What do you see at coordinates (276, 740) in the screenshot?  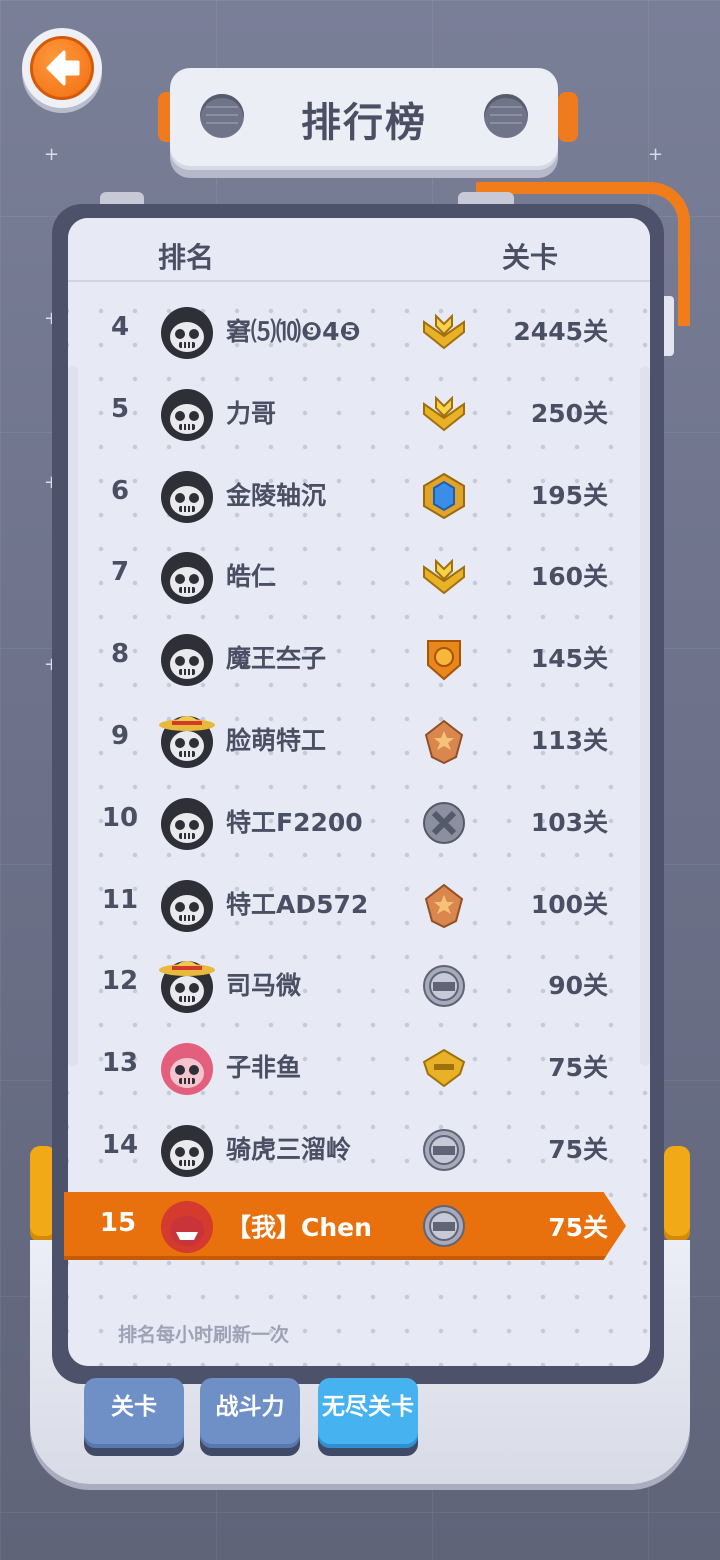 I see `player-name: 脸萌特工` at bounding box center [276, 740].